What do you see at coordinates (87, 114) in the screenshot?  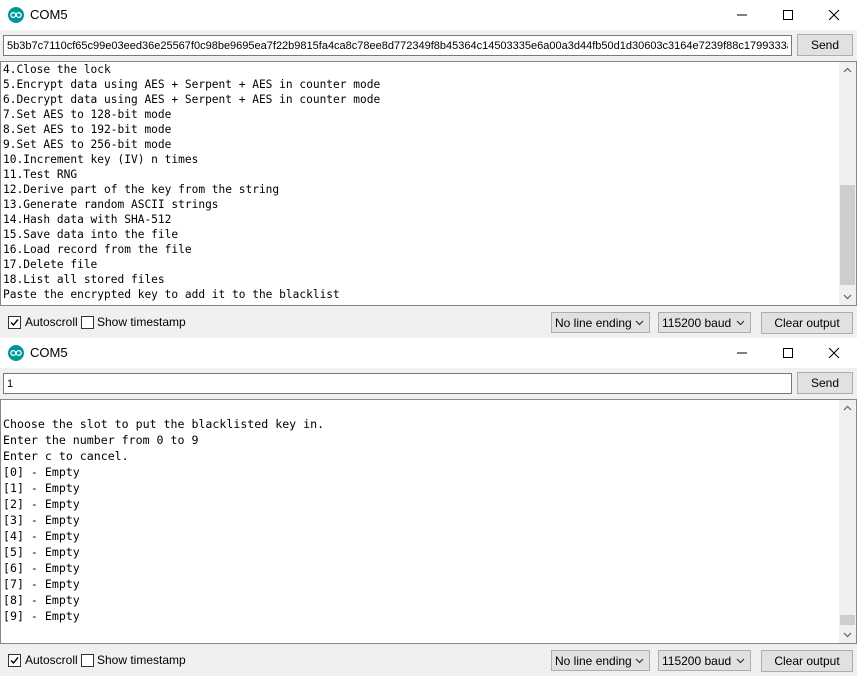 I see `output-line: 7.Set AES to 128-bit mode` at bounding box center [87, 114].